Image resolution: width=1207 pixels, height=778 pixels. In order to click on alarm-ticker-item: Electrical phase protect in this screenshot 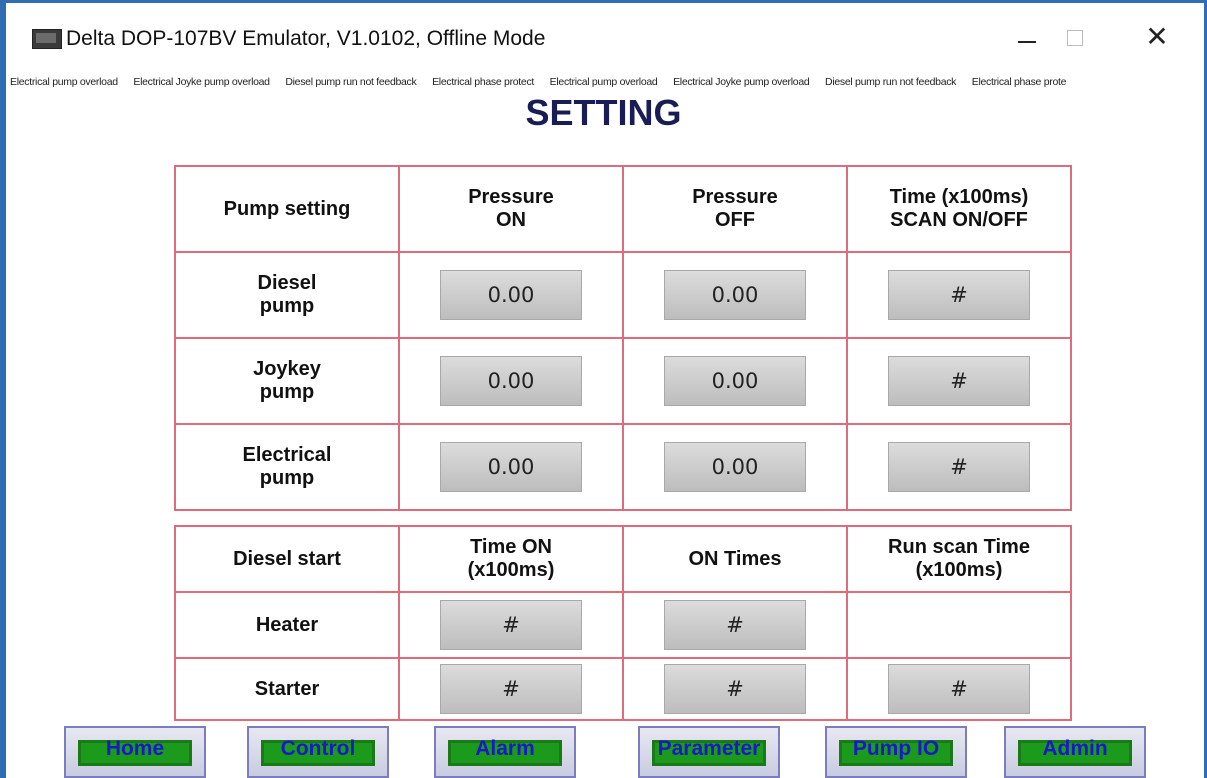, I will do `click(483, 82)`.